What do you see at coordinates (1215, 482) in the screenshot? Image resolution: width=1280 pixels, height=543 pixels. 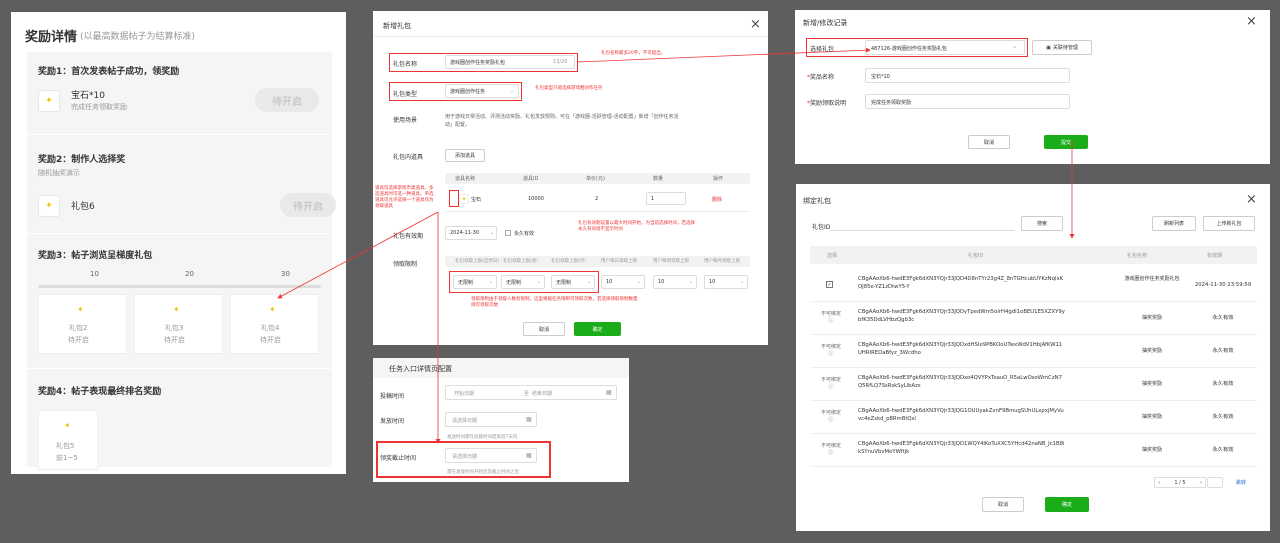 I see `page-jump-input` at bounding box center [1215, 482].